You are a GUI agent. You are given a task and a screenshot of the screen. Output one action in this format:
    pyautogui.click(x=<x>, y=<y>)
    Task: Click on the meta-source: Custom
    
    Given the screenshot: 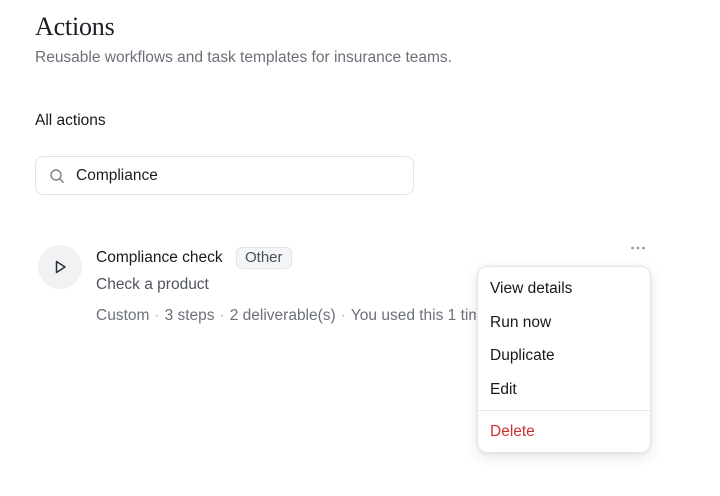 What is the action you would take?
    pyautogui.click(x=123, y=315)
    